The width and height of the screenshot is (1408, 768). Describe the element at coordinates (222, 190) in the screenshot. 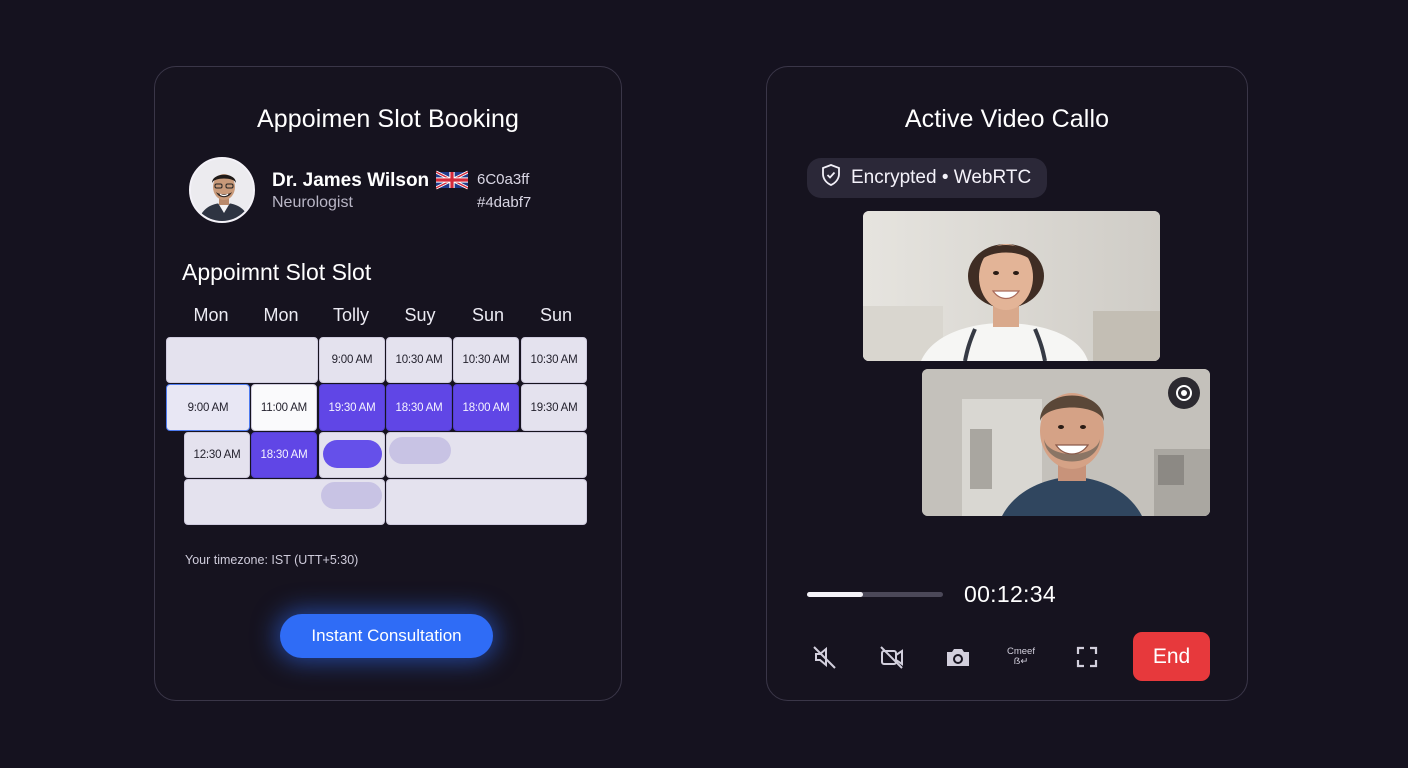

I see `doctor-avatar` at that location.